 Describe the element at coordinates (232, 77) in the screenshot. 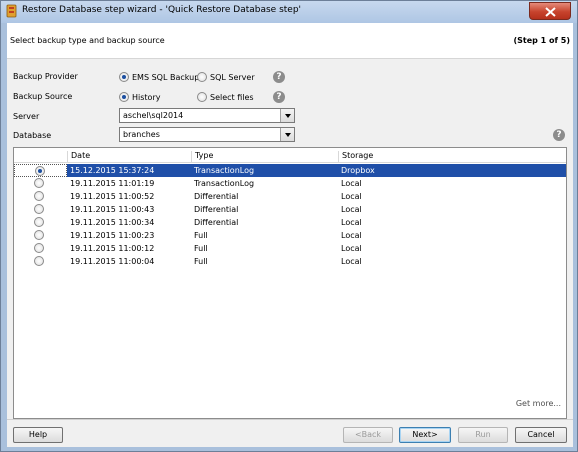

I see `provider-sqlserver-label: SQL Server` at that location.